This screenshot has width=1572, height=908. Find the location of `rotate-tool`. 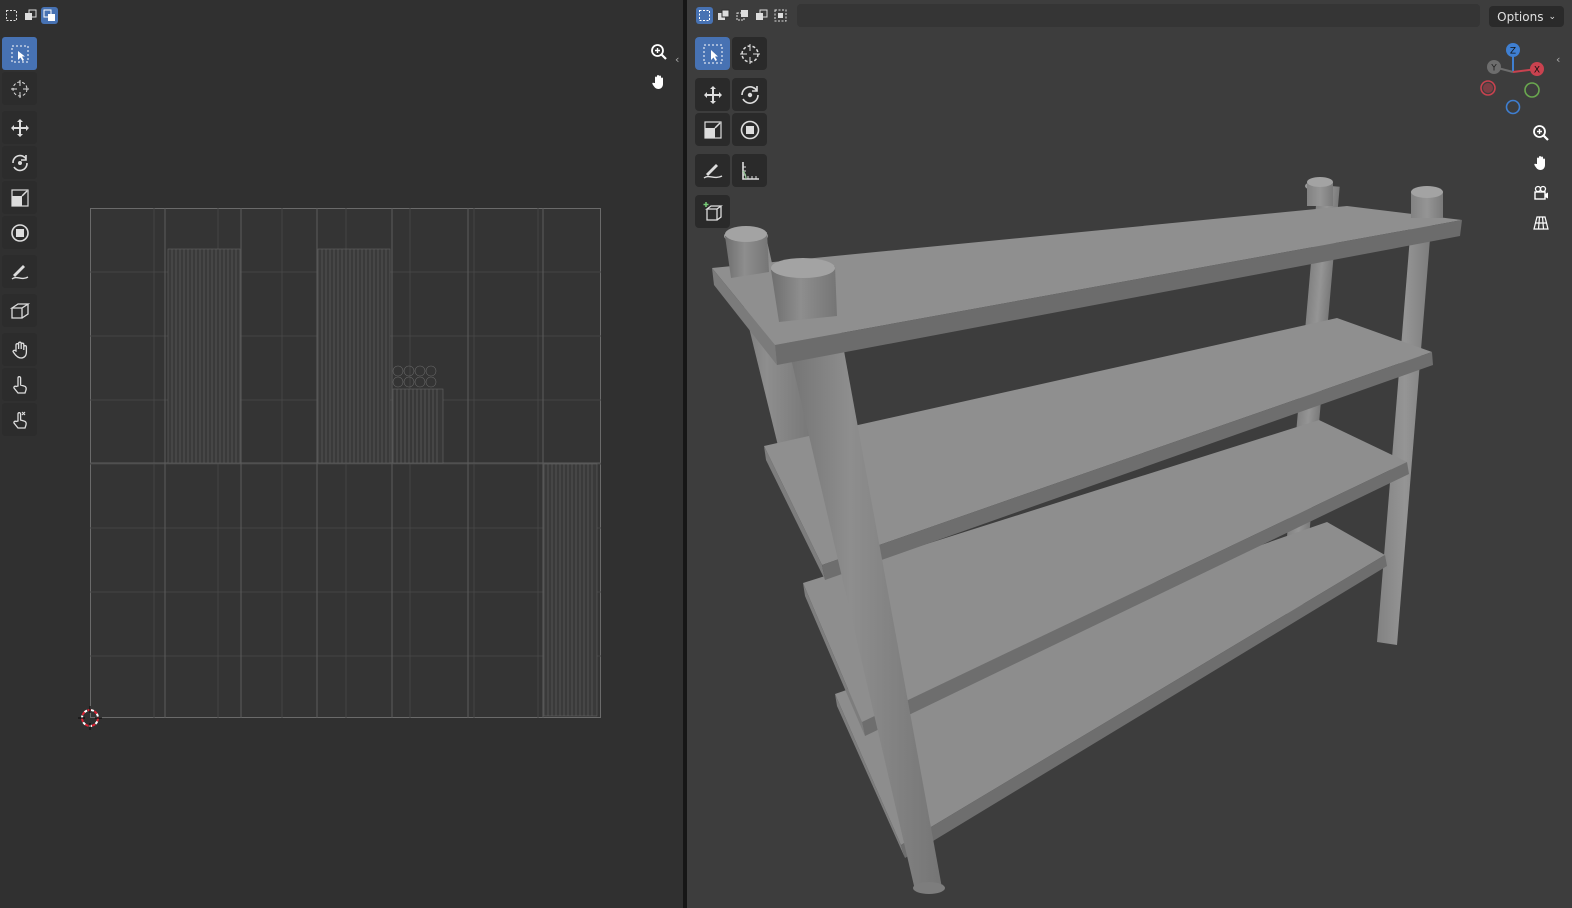

rotate-tool is located at coordinates (19, 162).